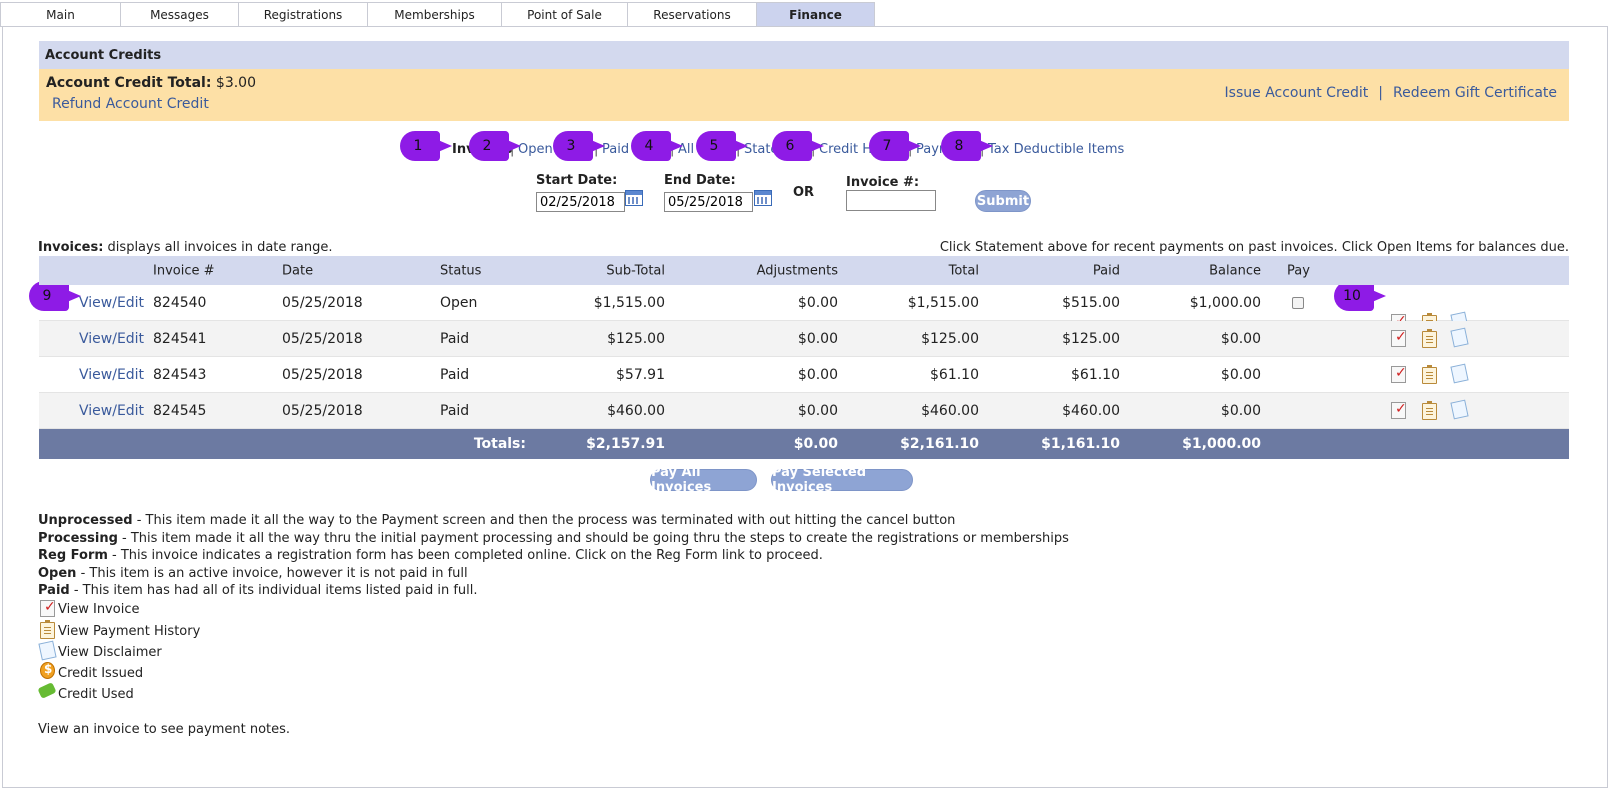 The width and height of the screenshot is (1610, 791). I want to click on invoice-number: 824545, so click(180, 410).